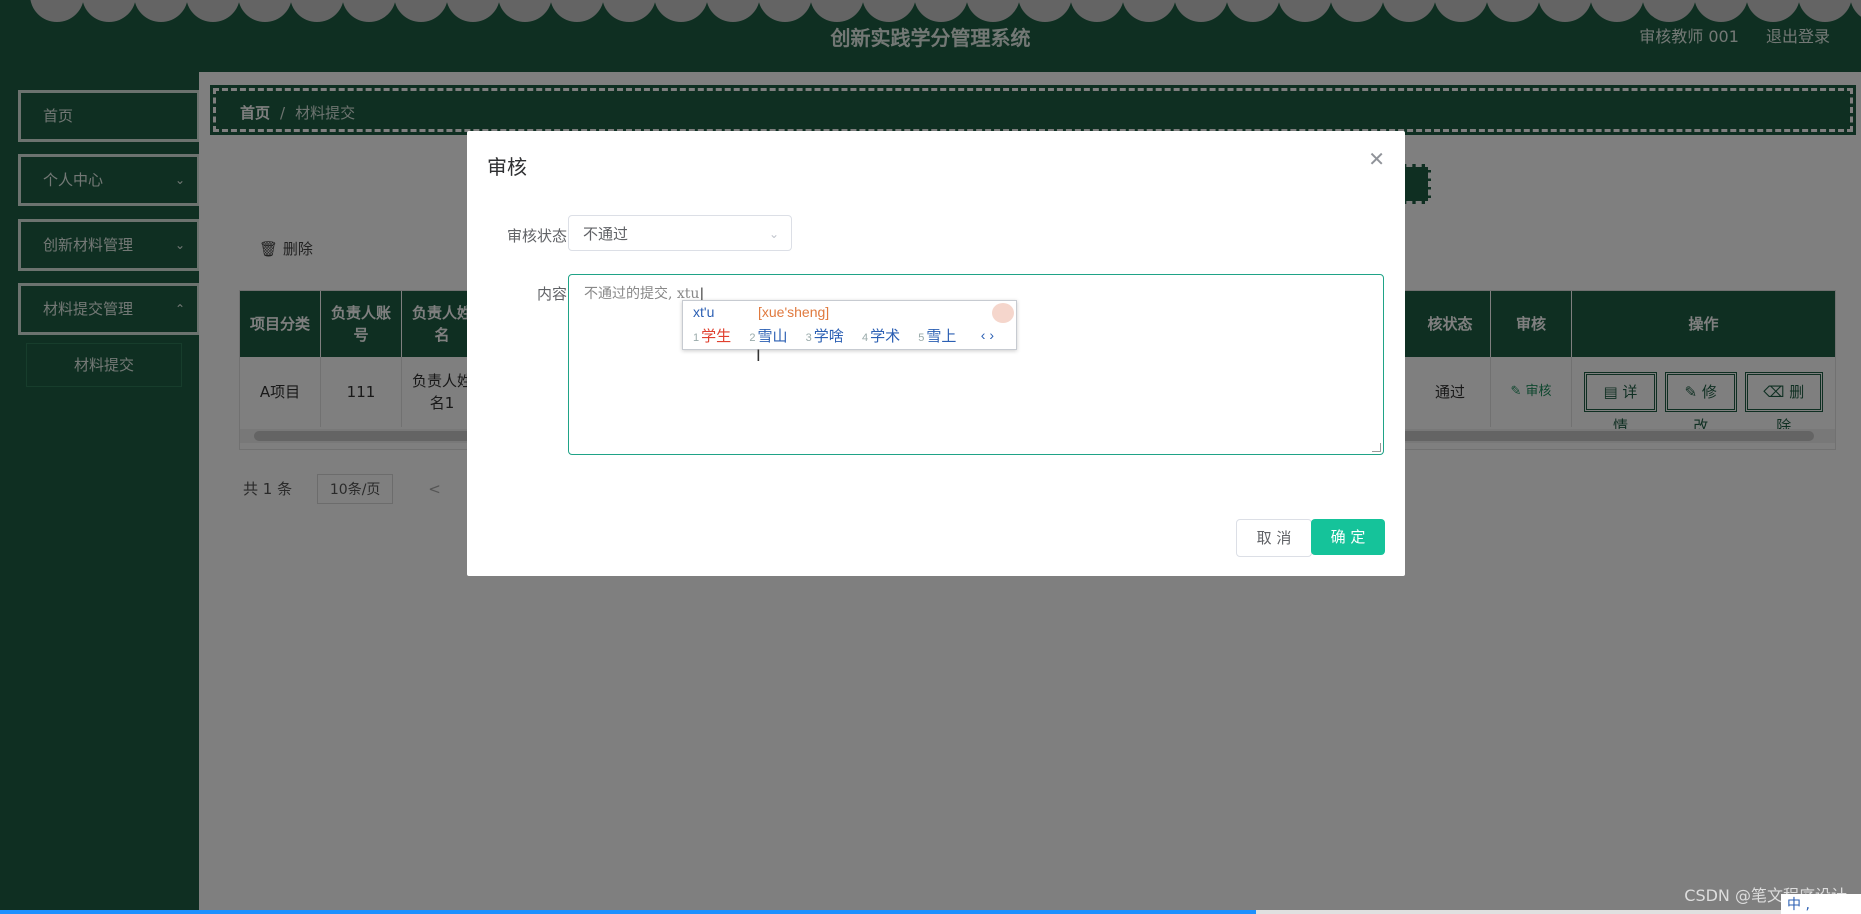 This screenshot has height=914, width=1861. What do you see at coordinates (808, 338) in the screenshot?
I see `candidate-number: 3` at bounding box center [808, 338].